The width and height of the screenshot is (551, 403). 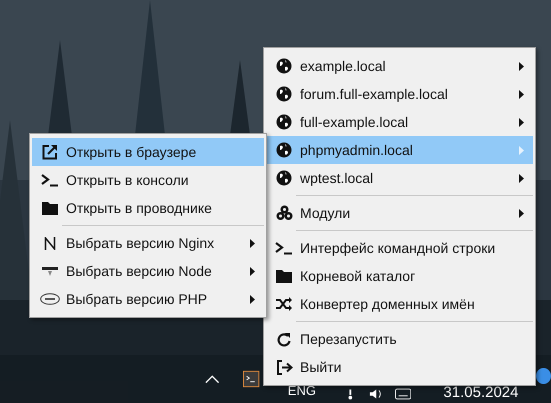 I want to click on menu-item: Открыть в браузере, so click(x=148, y=152).